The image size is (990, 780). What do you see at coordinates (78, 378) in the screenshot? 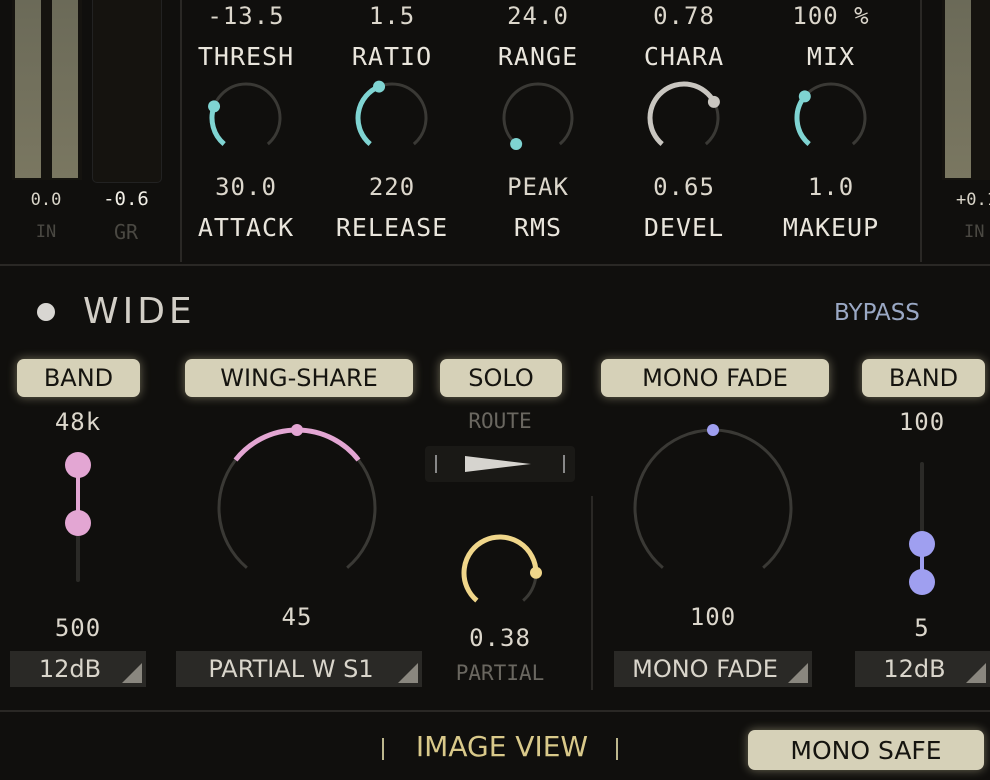
I see `left-band-button: BAND` at bounding box center [78, 378].